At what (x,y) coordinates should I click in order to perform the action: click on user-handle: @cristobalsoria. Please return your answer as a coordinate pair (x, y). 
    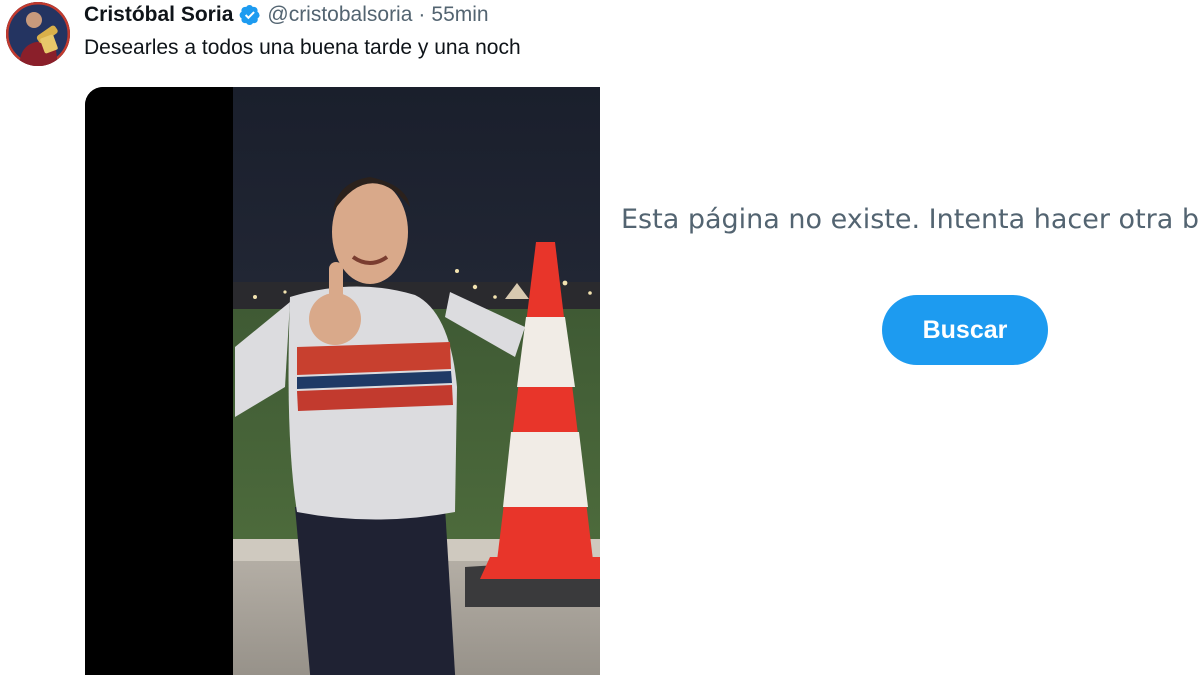
    Looking at the image, I should click on (339, 15).